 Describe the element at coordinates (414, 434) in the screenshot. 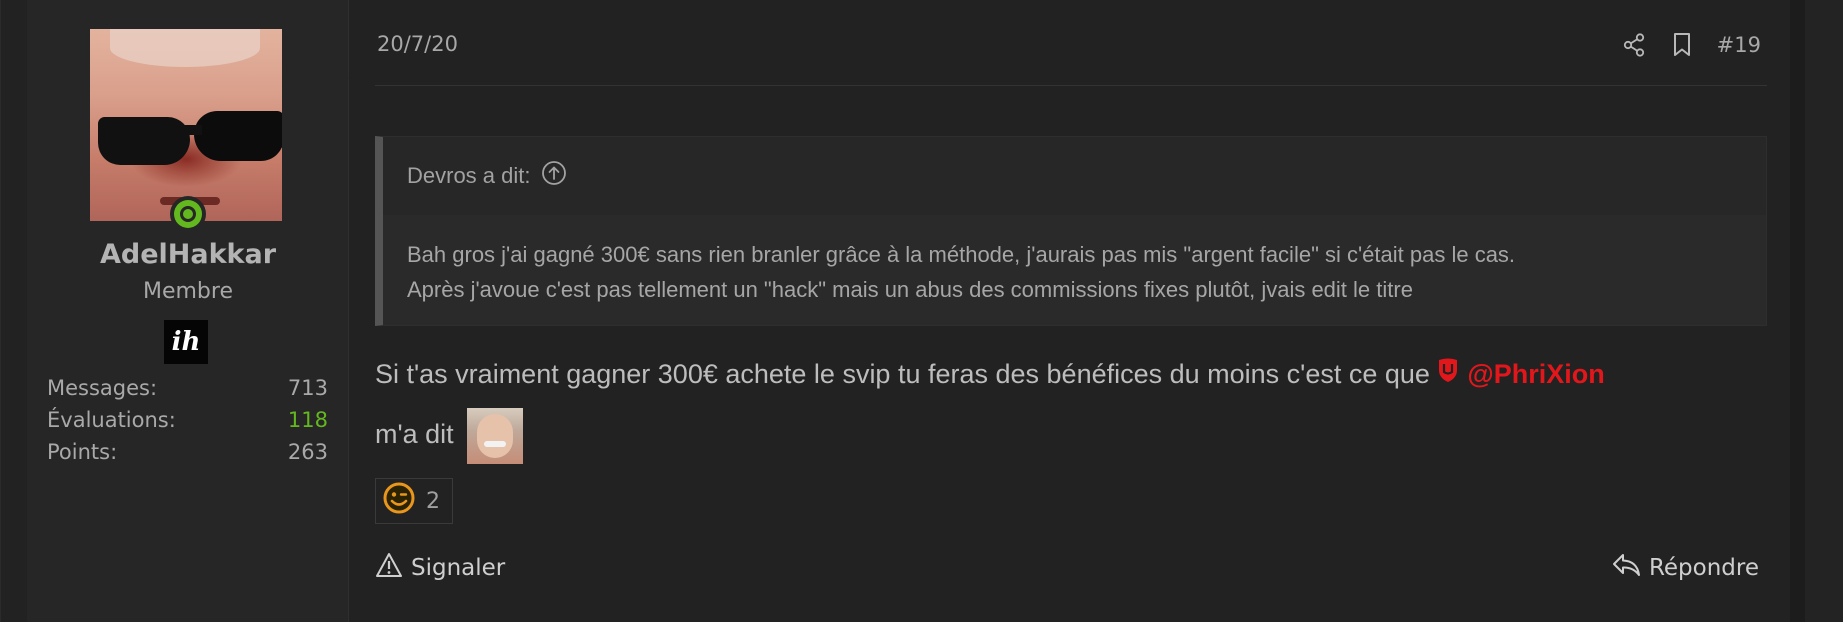

I see `message-text-end: m'a dit` at that location.